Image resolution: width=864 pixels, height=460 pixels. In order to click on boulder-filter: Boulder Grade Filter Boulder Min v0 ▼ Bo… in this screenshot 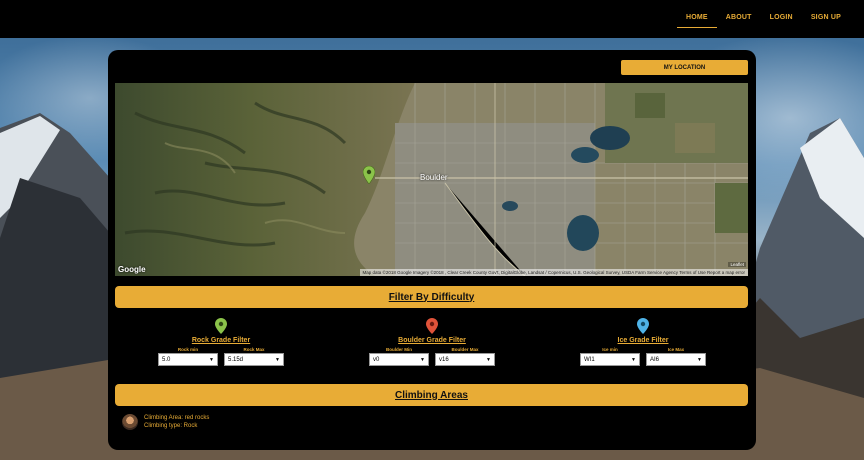, I will do `click(432, 342)`.